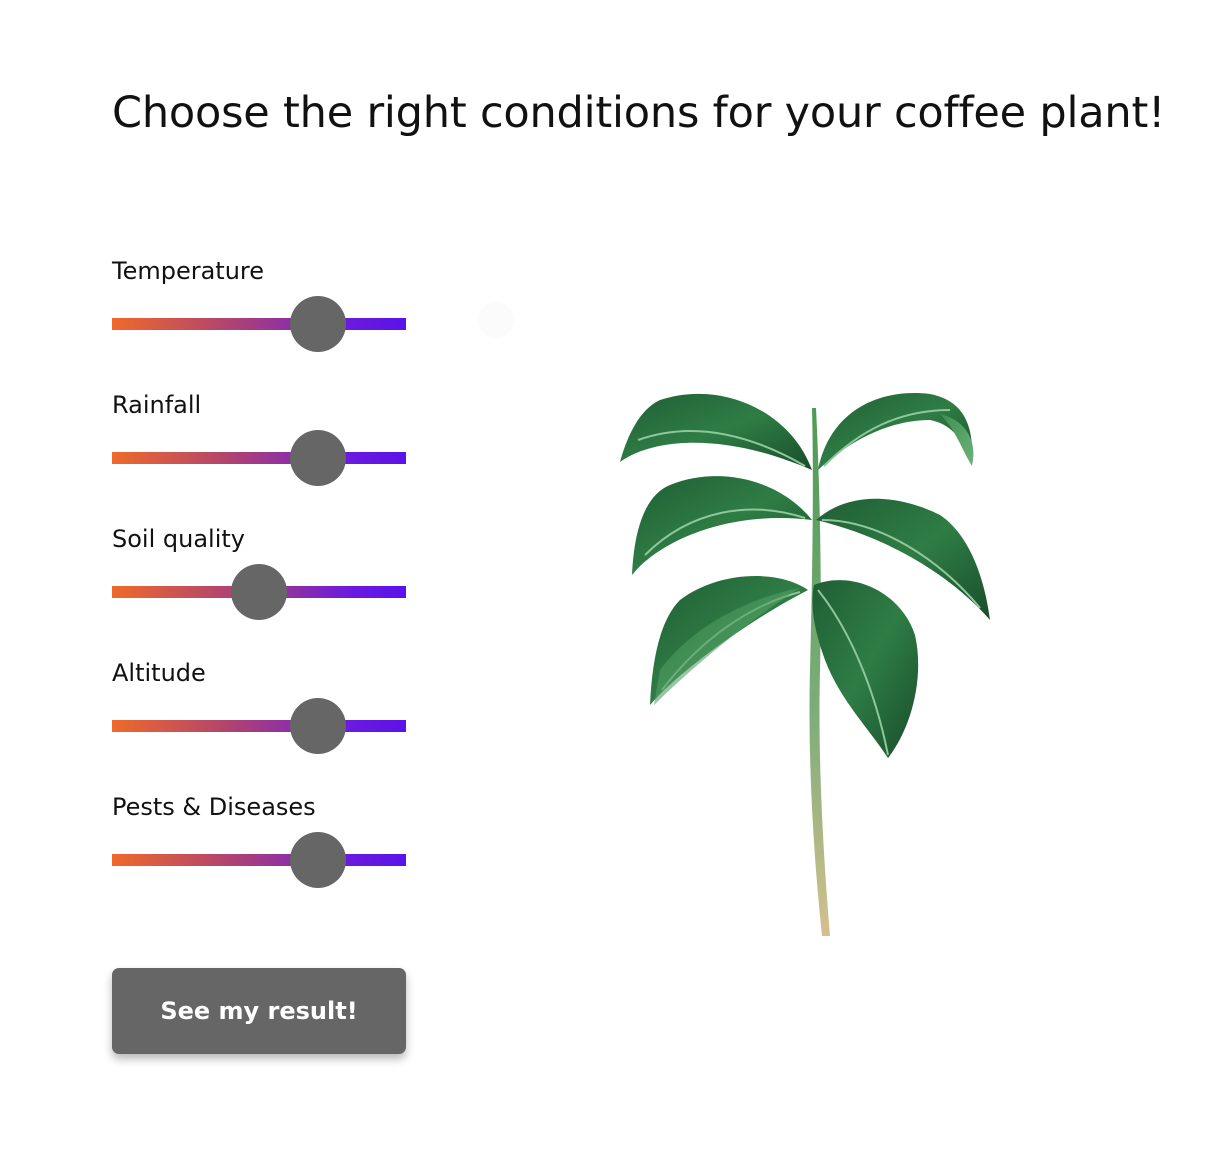  I want to click on soil-quality-label: Soil quality, so click(178, 539).